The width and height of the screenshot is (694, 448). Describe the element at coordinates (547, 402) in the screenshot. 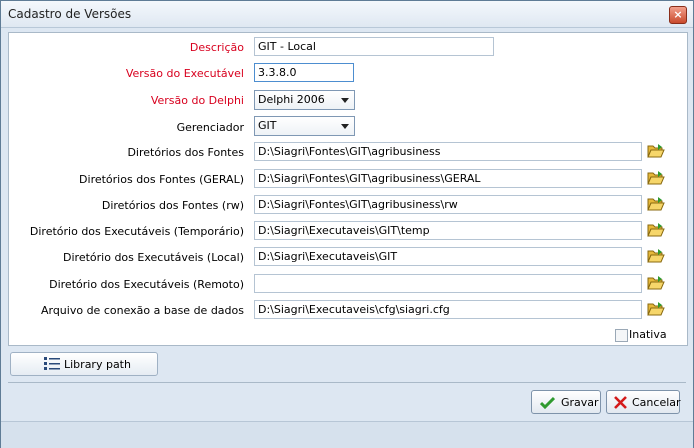

I see `check-icon` at that location.